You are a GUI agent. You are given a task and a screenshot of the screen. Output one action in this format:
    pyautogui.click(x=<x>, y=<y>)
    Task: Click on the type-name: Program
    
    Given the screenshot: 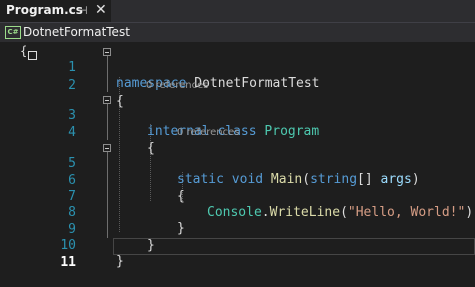 What is the action you would take?
    pyautogui.click(x=288, y=131)
    